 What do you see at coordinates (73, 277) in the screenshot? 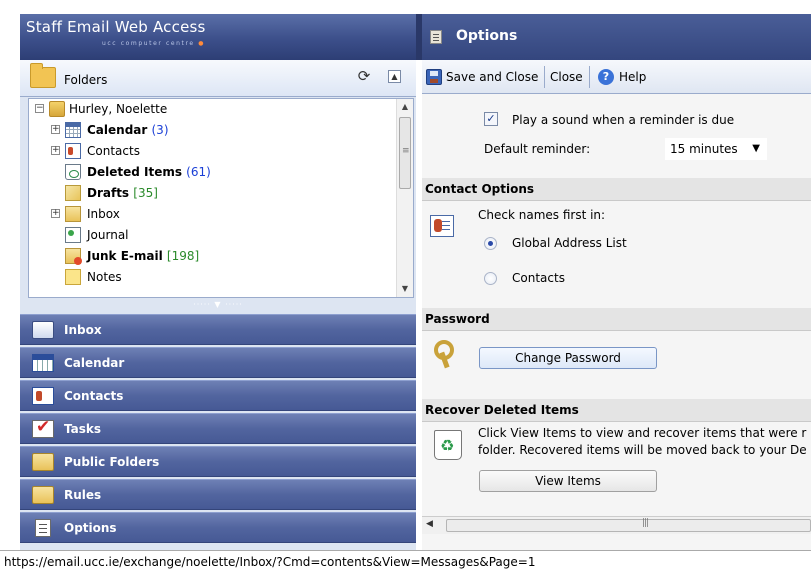
I see `notes-icon` at bounding box center [73, 277].